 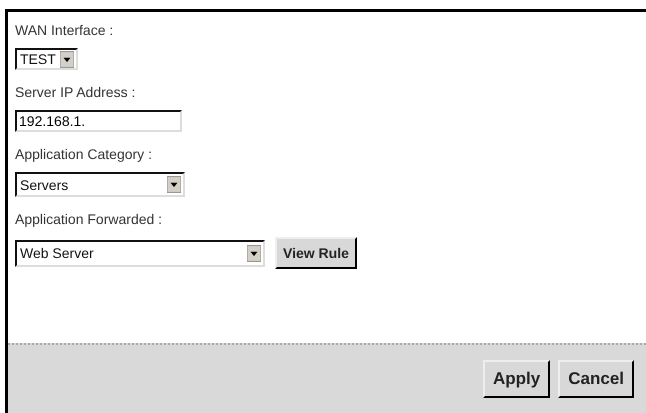 What do you see at coordinates (98, 121) in the screenshot?
I see `text-field: 192.168.1.` at bounding box center [98, 121].